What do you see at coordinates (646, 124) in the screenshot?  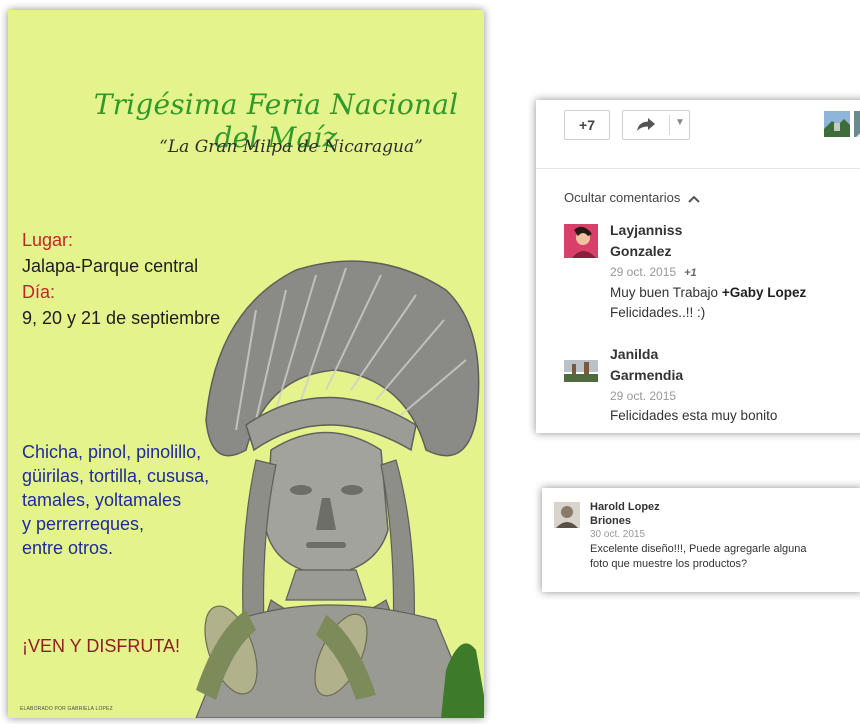 I see `share-arrow-icon` at bounding box center [646, 124].